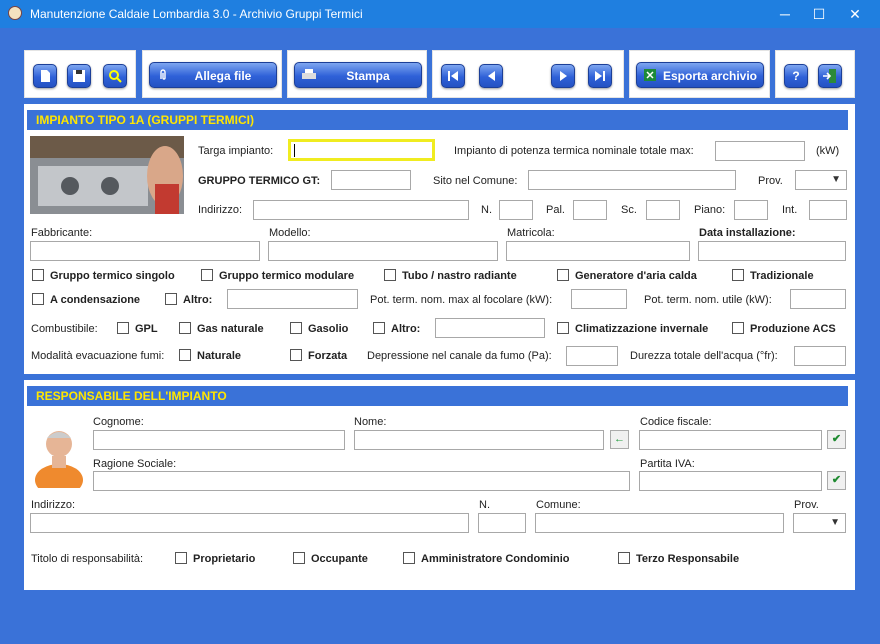 This screenshot has height=644, width=880. I want to click on int-input, so click(828, 210).